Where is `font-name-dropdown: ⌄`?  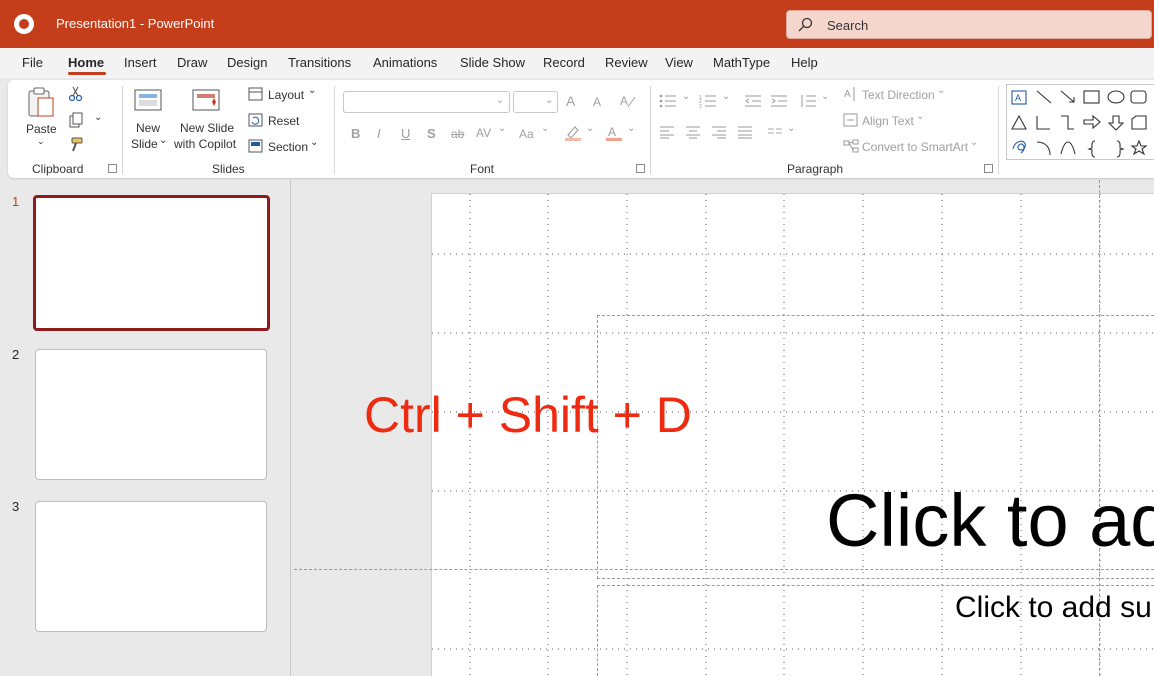 font-name-dropdown: ⌄ is located at coordinates (426, 102).